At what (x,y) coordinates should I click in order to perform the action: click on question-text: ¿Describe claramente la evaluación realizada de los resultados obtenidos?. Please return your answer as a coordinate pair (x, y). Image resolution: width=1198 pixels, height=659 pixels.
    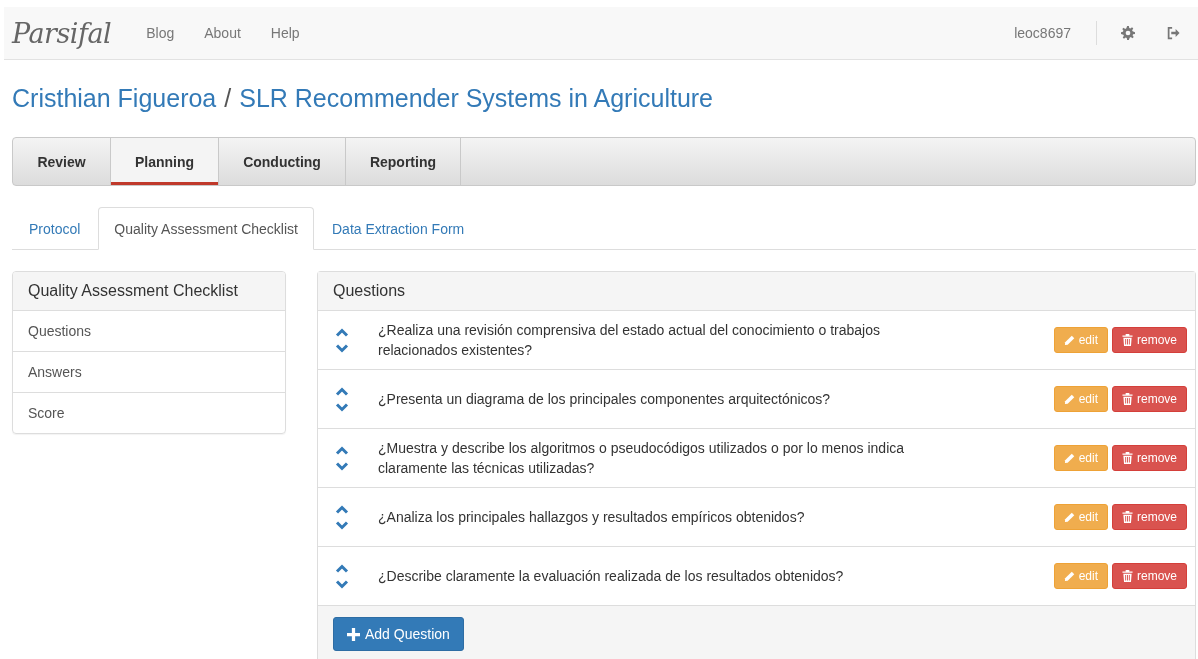
    Looking at the image, I should click on (611, 576).